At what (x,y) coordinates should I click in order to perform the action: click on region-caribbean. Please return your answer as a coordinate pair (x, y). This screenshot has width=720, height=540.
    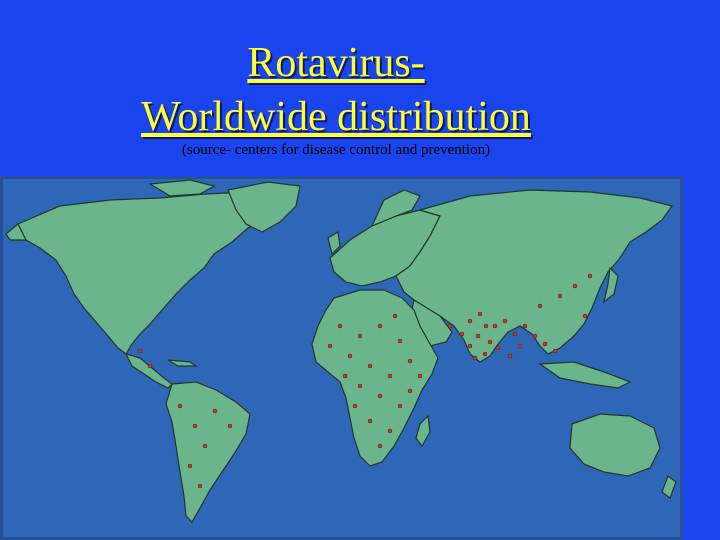
    Looking at the image, I should click on (182, 363).